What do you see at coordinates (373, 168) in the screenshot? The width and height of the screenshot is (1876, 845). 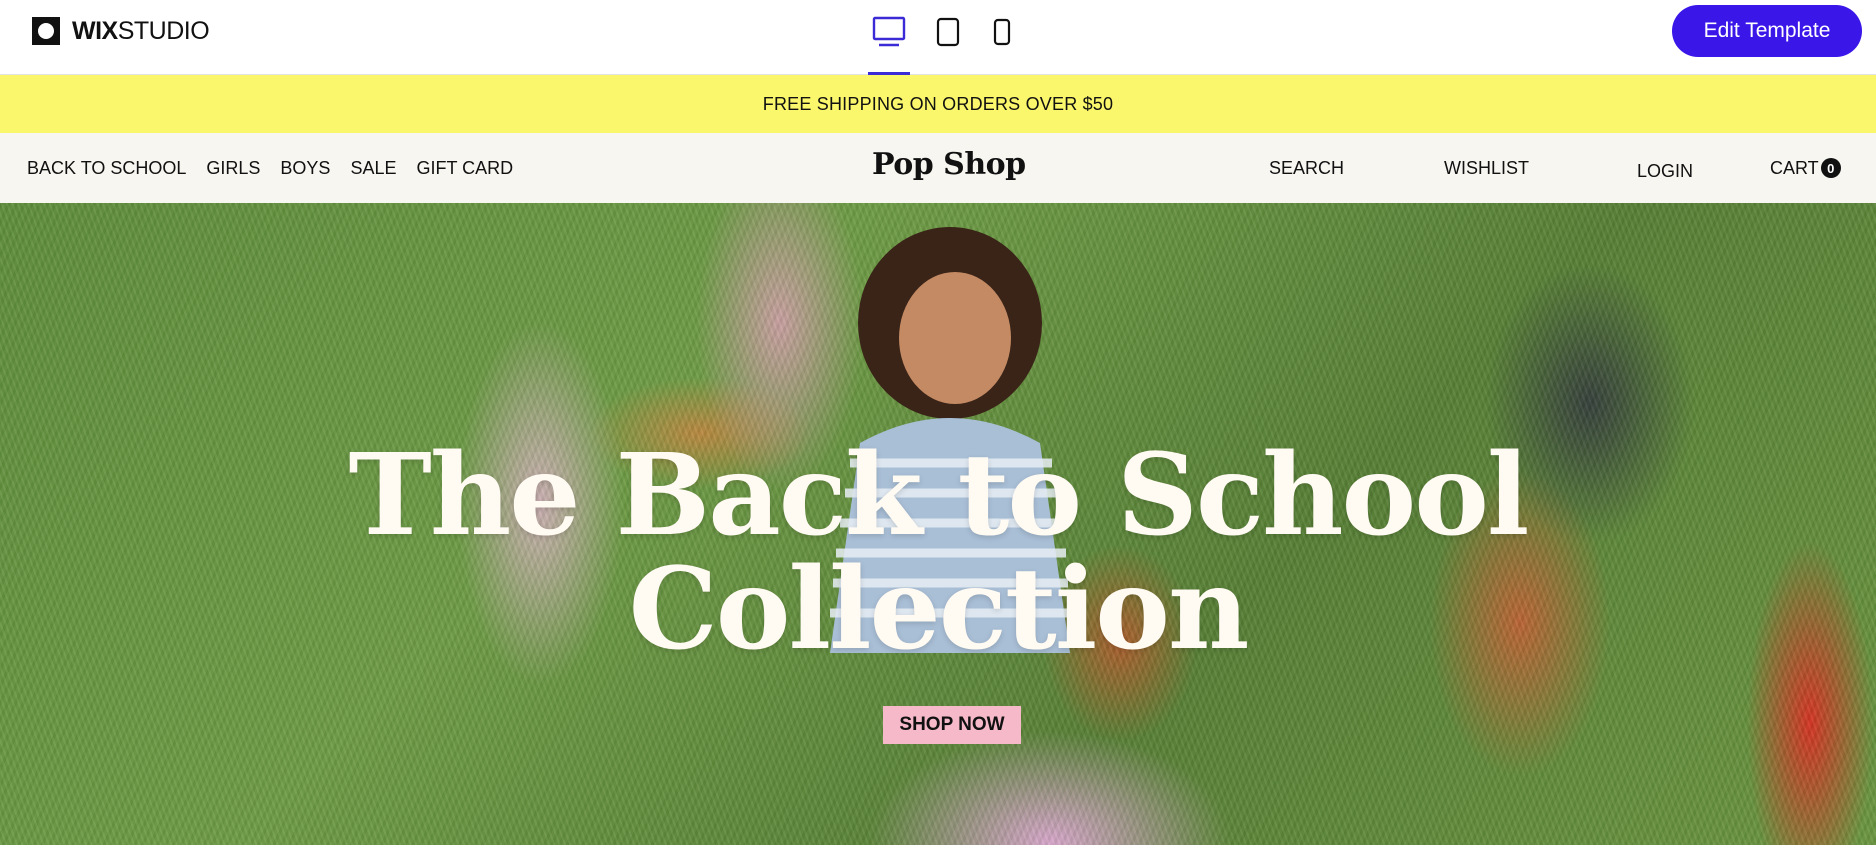 I see `nav-sale: SALE` at bounding box center [373, 168].